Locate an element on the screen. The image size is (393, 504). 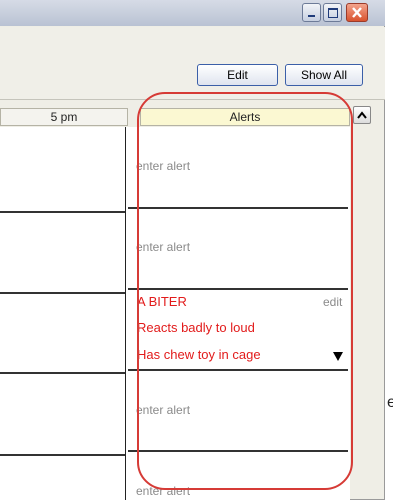
scroll-up-button is located at coordinates (362, 115).